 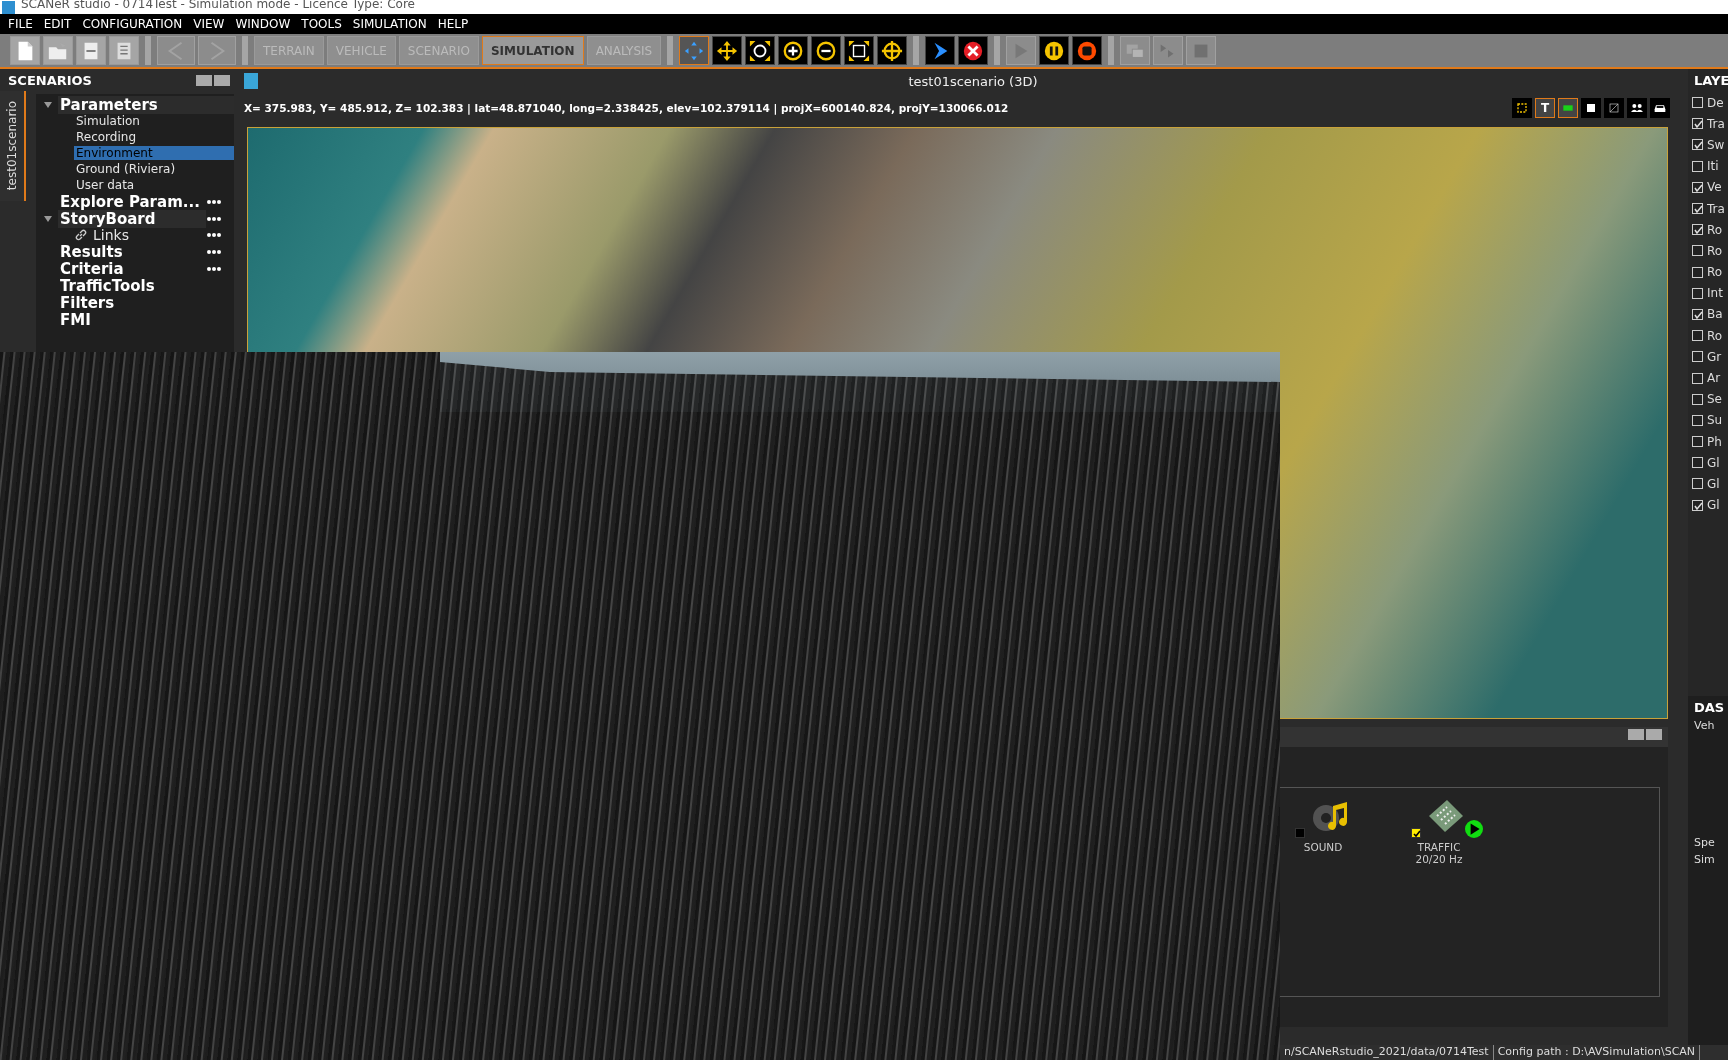 I want to click on module-label: SOUND, so click(x=1323, y=848).